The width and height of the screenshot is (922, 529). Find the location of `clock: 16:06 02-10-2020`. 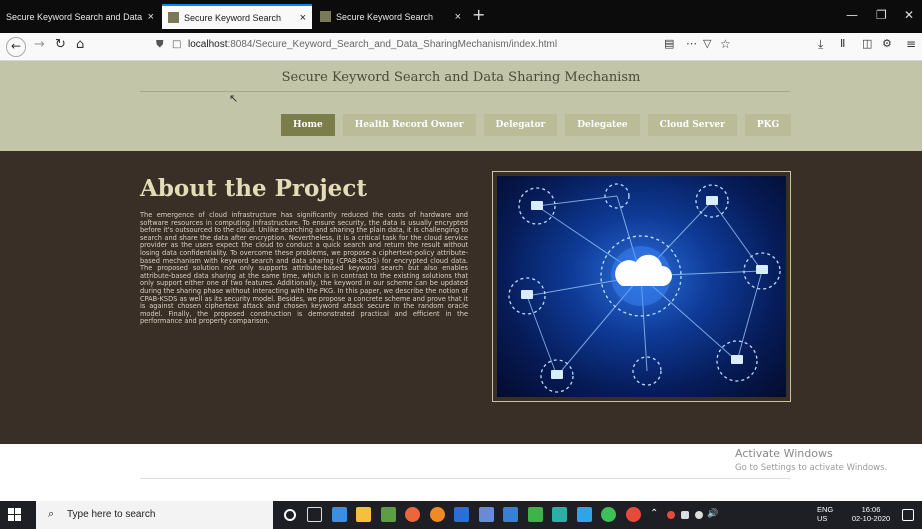

clock: 16:06 02-10-2020 is located at coordinates (871, 514).